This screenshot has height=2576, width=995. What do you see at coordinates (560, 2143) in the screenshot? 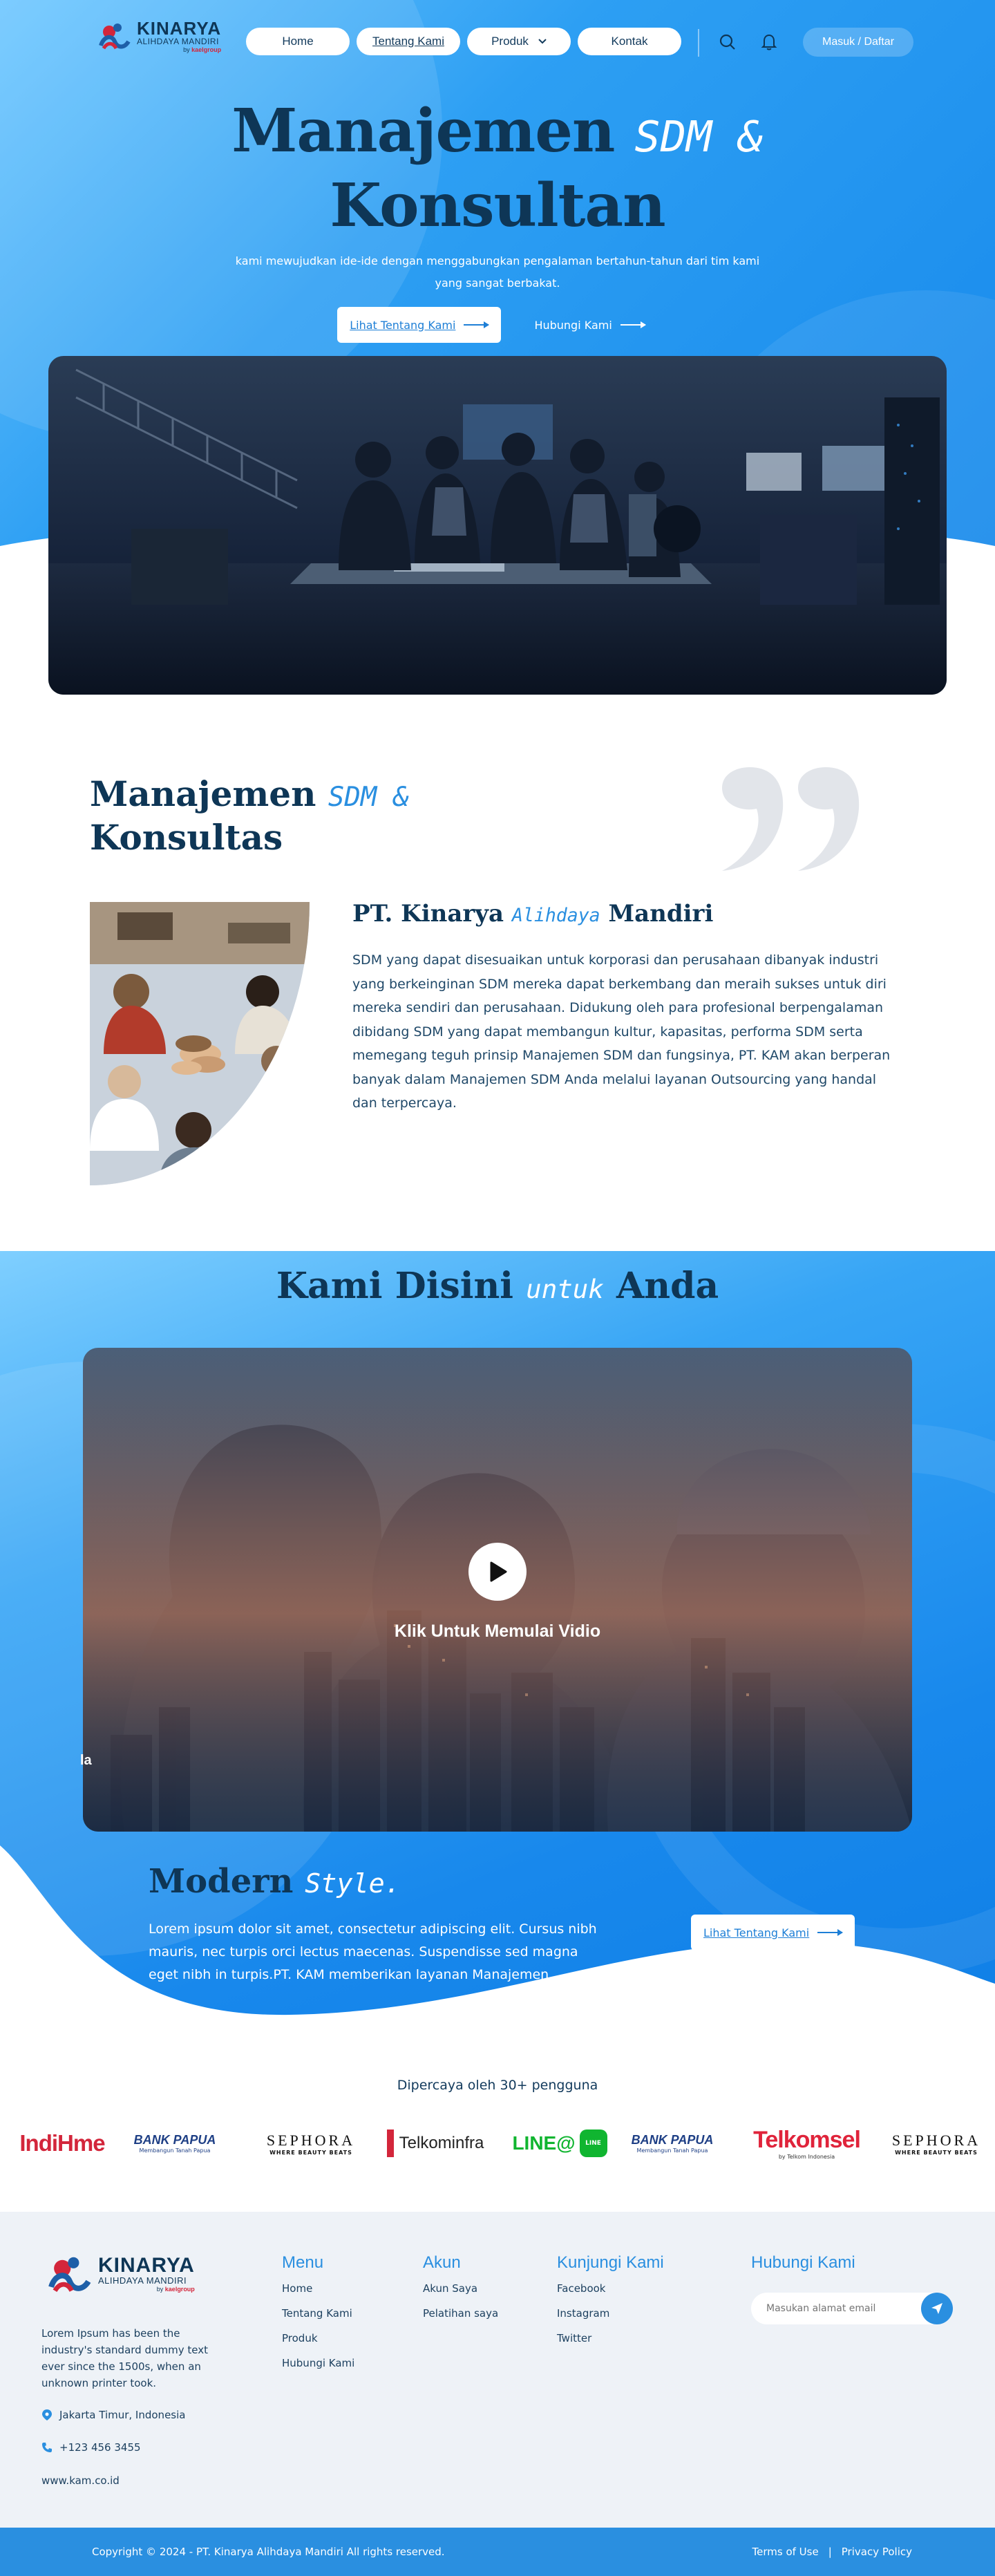
I see `partner-logo-line: LINE@ LINE` at bounding box center [560, 2143].